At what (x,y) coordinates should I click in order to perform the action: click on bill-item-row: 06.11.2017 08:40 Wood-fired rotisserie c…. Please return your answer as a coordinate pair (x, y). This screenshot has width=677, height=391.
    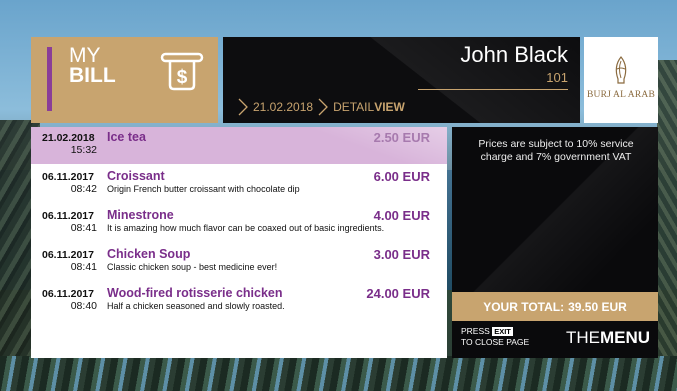
    Looking at the image, I should click on (239, 301).